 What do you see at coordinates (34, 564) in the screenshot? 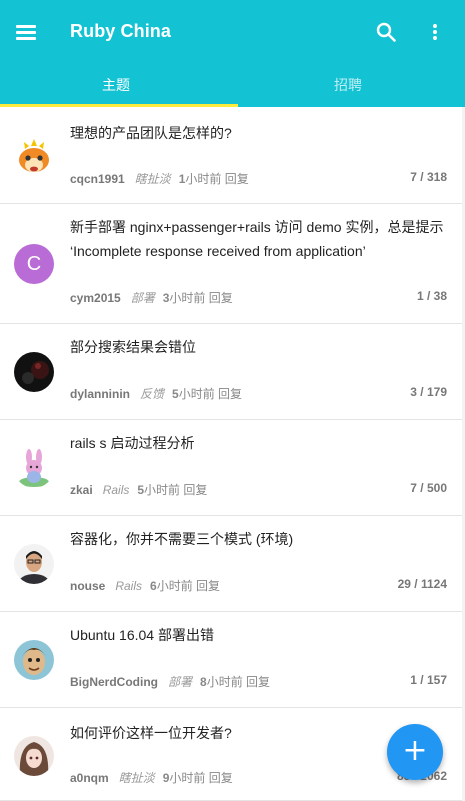
I see `person-avatar` at bounding box center [34, 564].